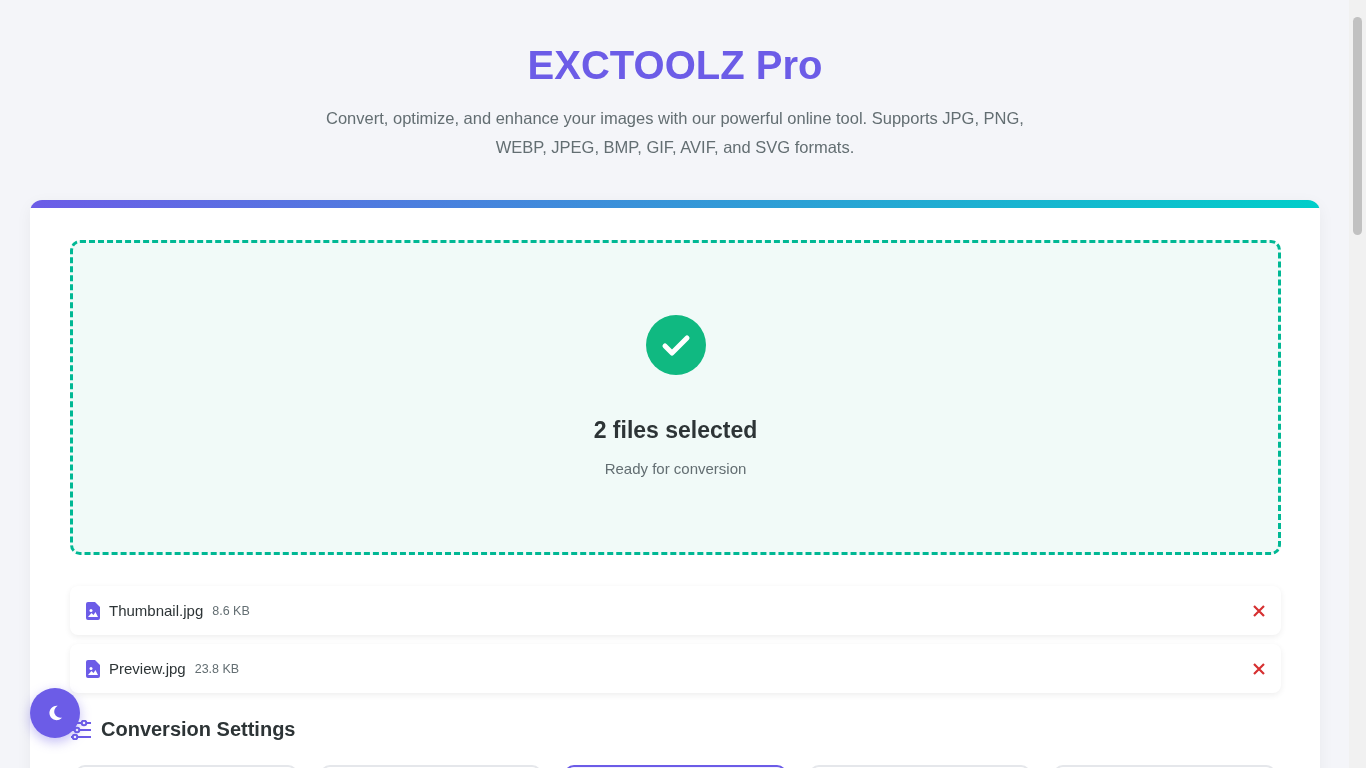  I want to click on app-title: EXCTOOLZ Pro, so click(675, 65).